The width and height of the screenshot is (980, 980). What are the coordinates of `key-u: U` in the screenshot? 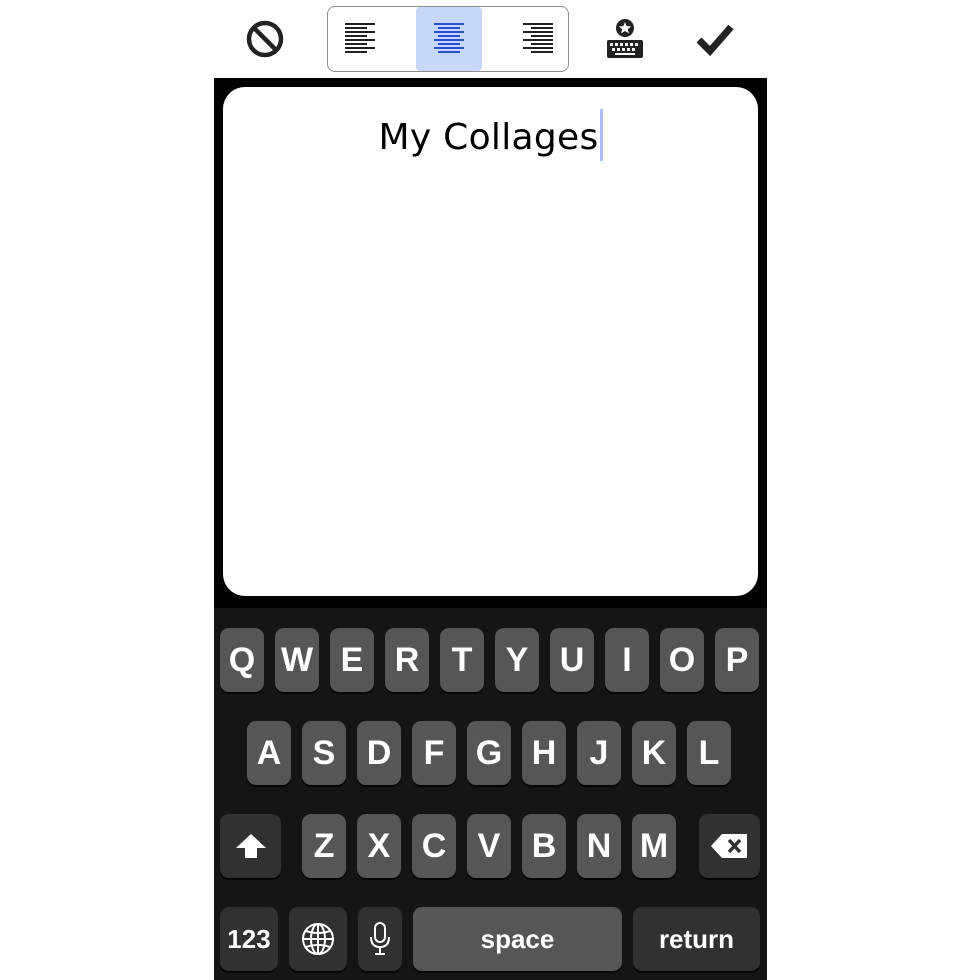 It's located at (572, 660).